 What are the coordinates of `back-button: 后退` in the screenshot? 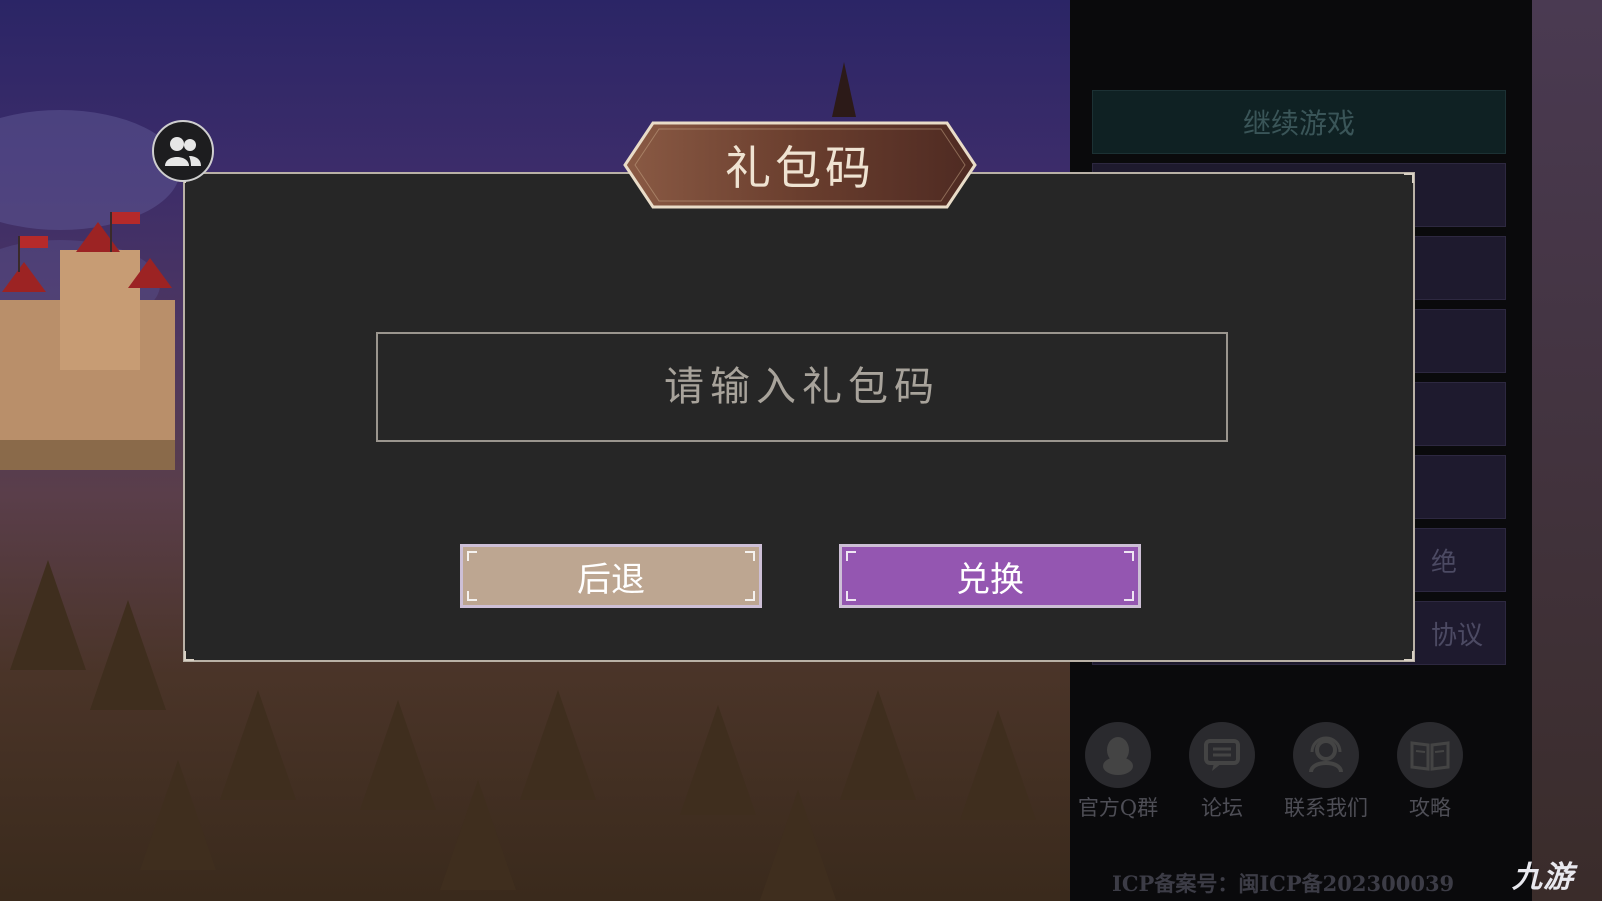 It's located at (611, 576).